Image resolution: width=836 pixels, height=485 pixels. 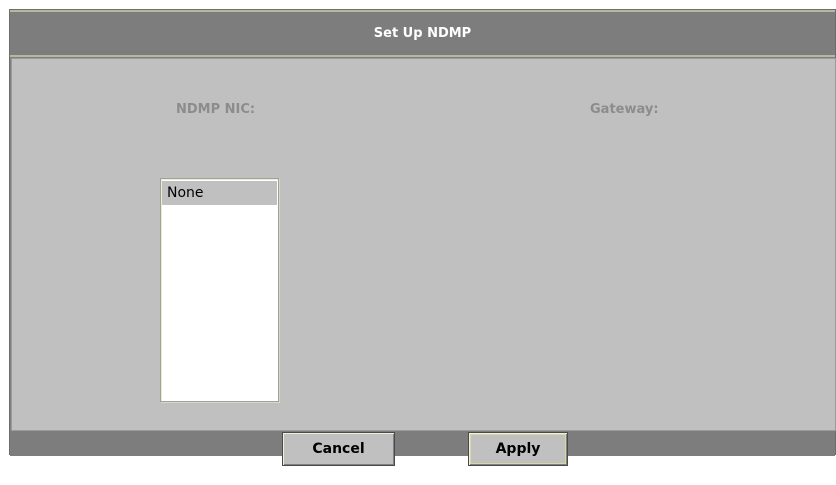 What do you see at coordinates (518, 449) in the screenshot?
I see `apply-button: Apply` at bounding box center [518, 449].